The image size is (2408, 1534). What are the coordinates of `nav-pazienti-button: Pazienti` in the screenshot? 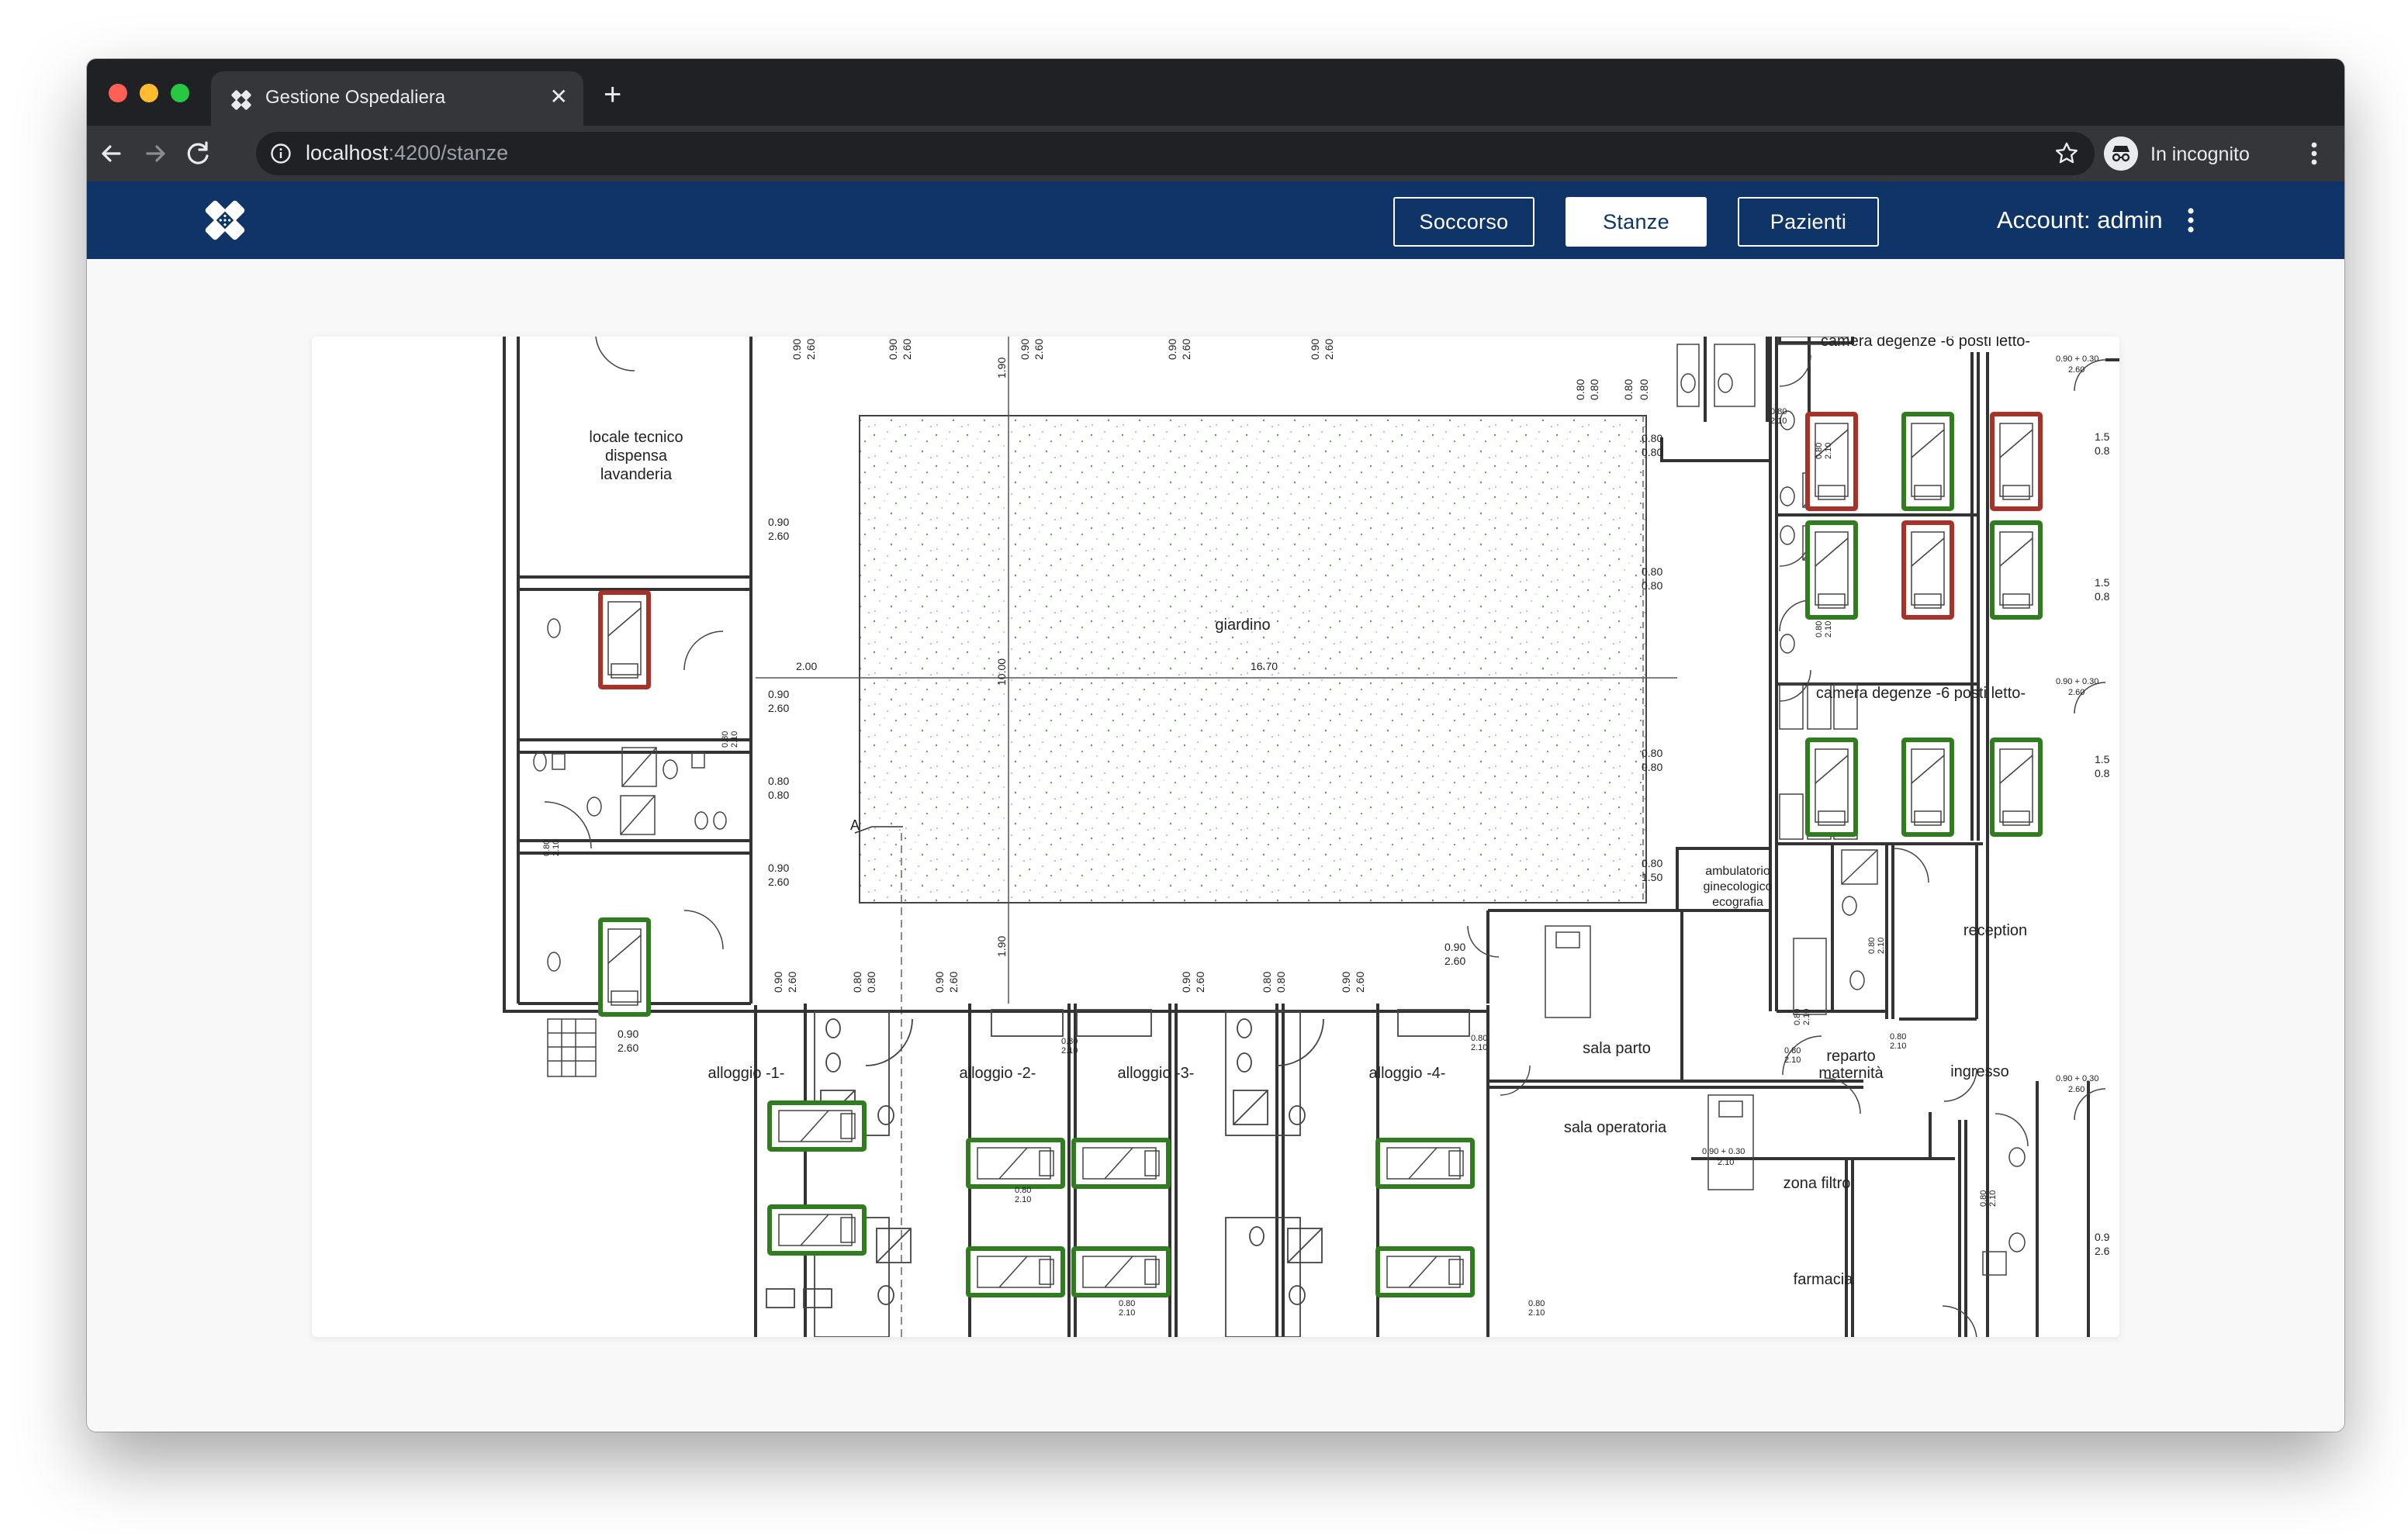 It's located at (1809, 222).